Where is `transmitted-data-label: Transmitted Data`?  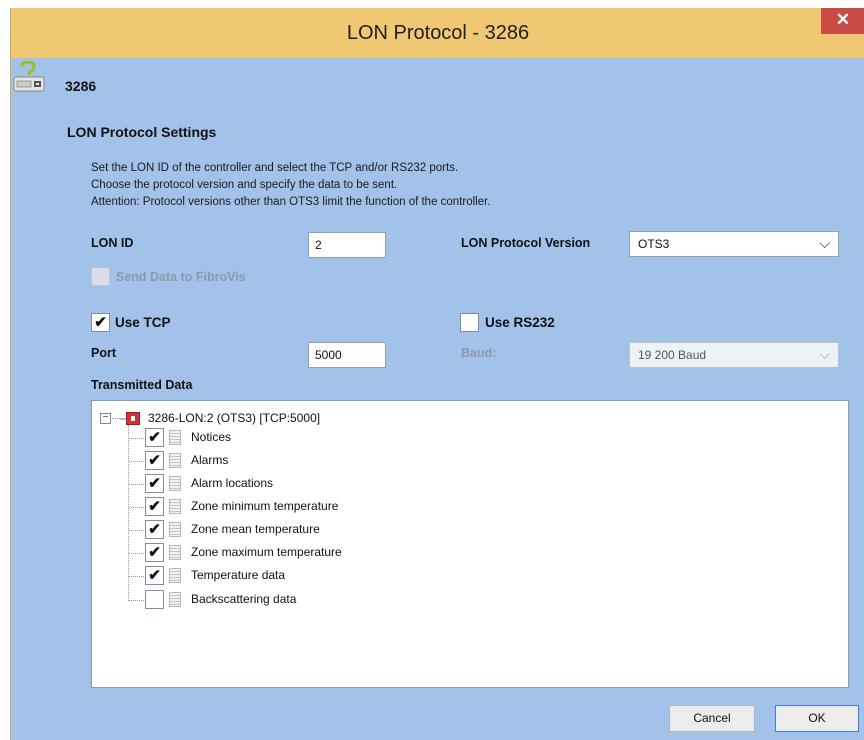 transmitted-data-label: Transmitted Data is located at coordinates (142, 385).